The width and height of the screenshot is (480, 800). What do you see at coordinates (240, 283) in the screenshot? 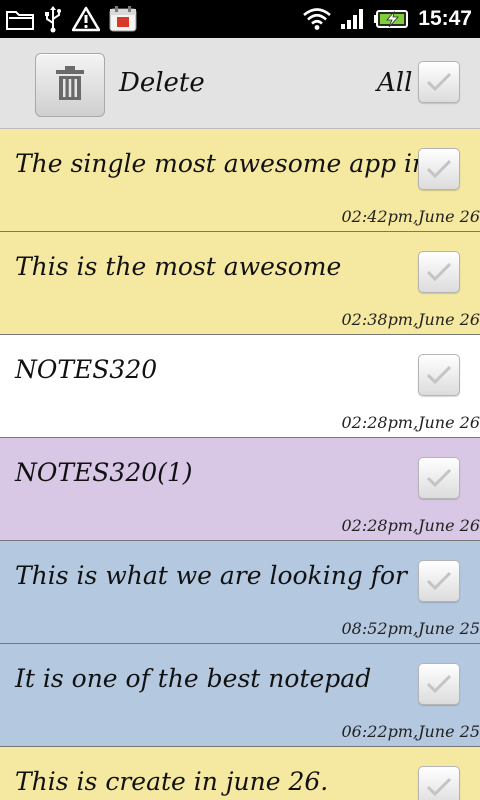
I see `note-row: This is the most awesome 02:38pm,June 26` at bounding box center [240, 283].